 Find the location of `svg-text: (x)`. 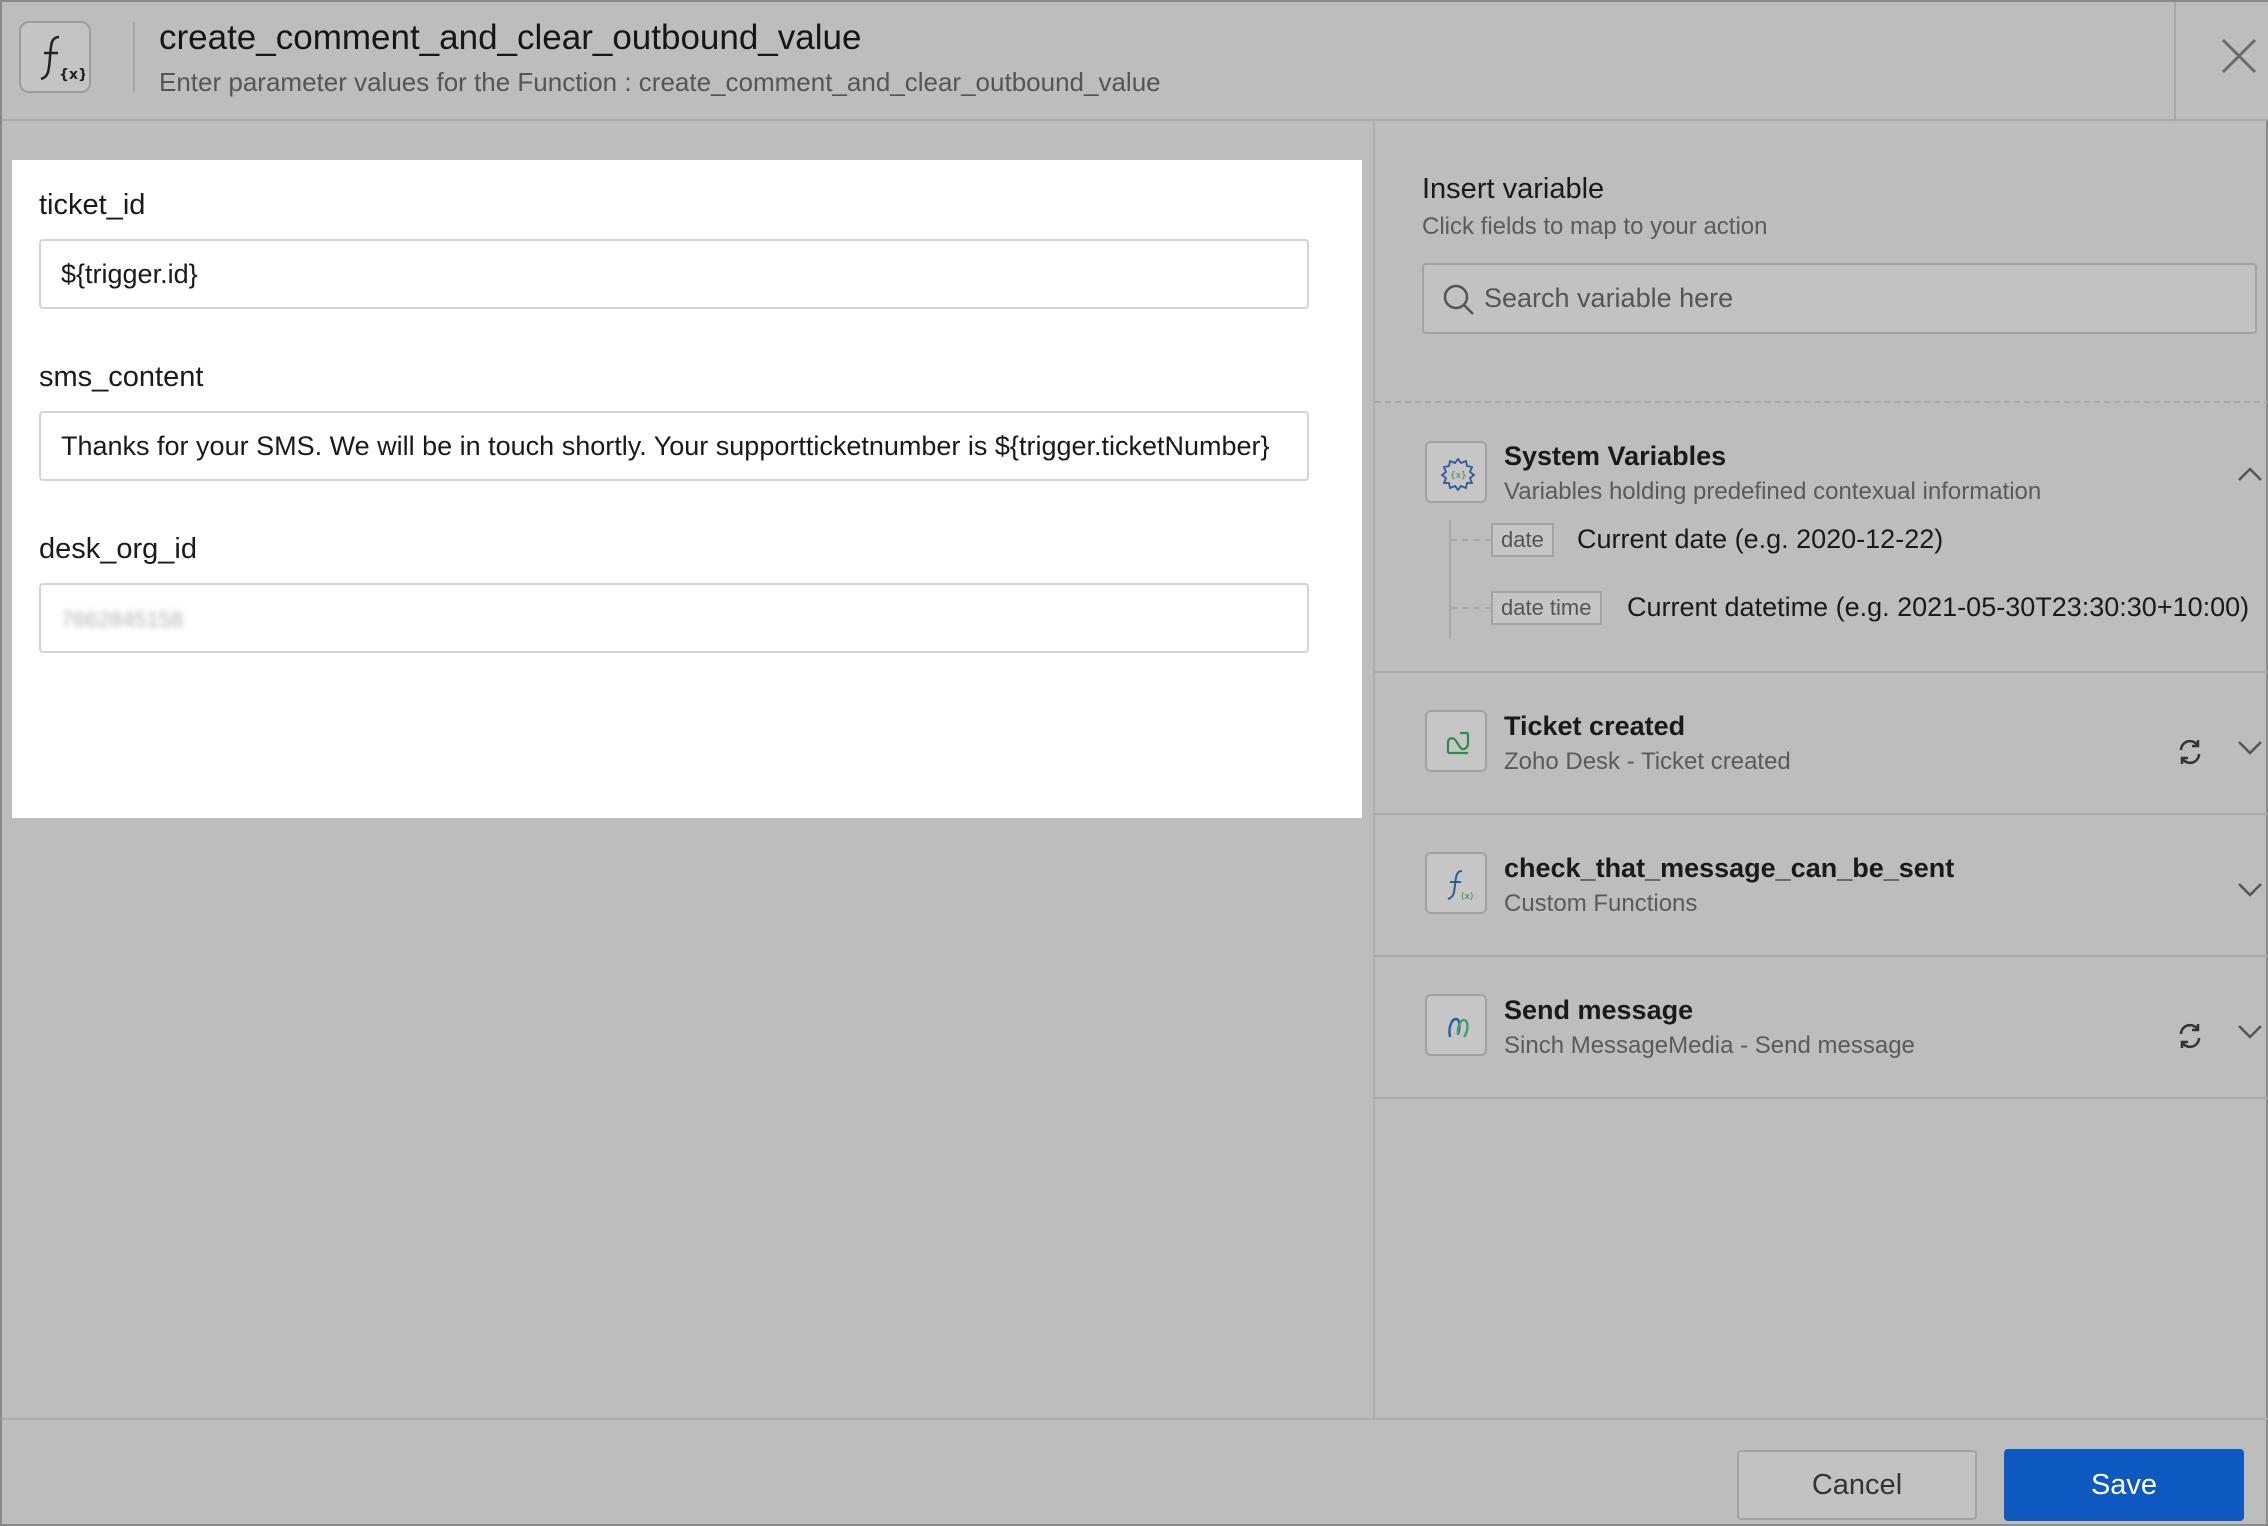

svg-text: (x) is located at coordinates (1467, 897).